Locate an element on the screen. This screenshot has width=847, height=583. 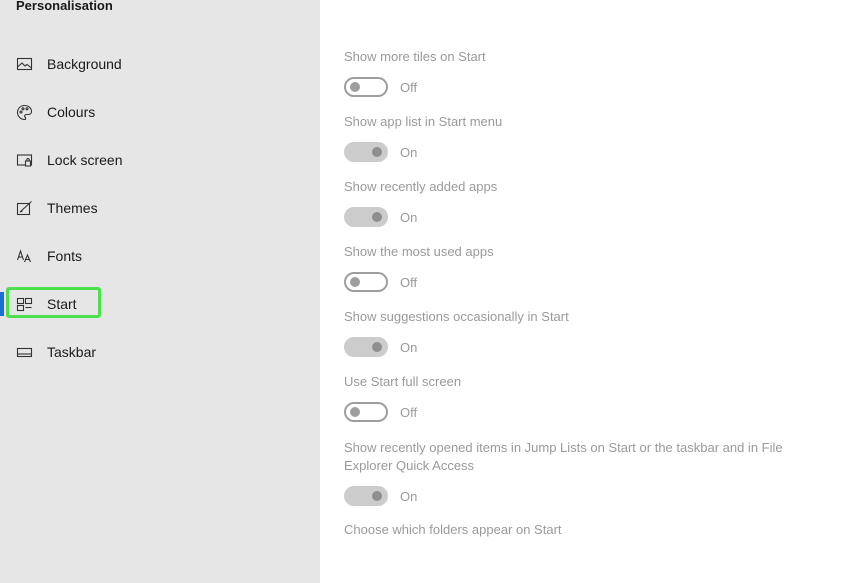
image-icon is located at coordinates (24, 64).